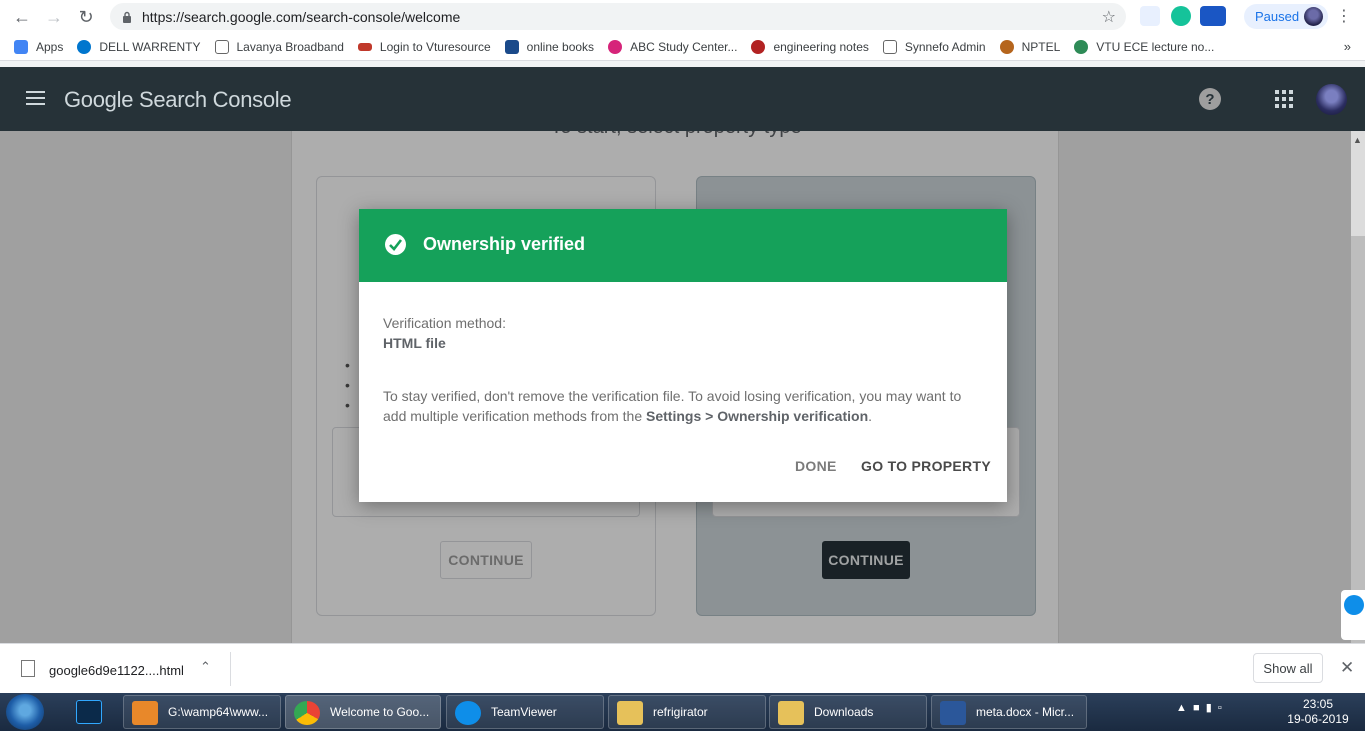 The height and width of the screenshot is (731, 1365). I want to click on dell-logo-icon, so click(84, 47).